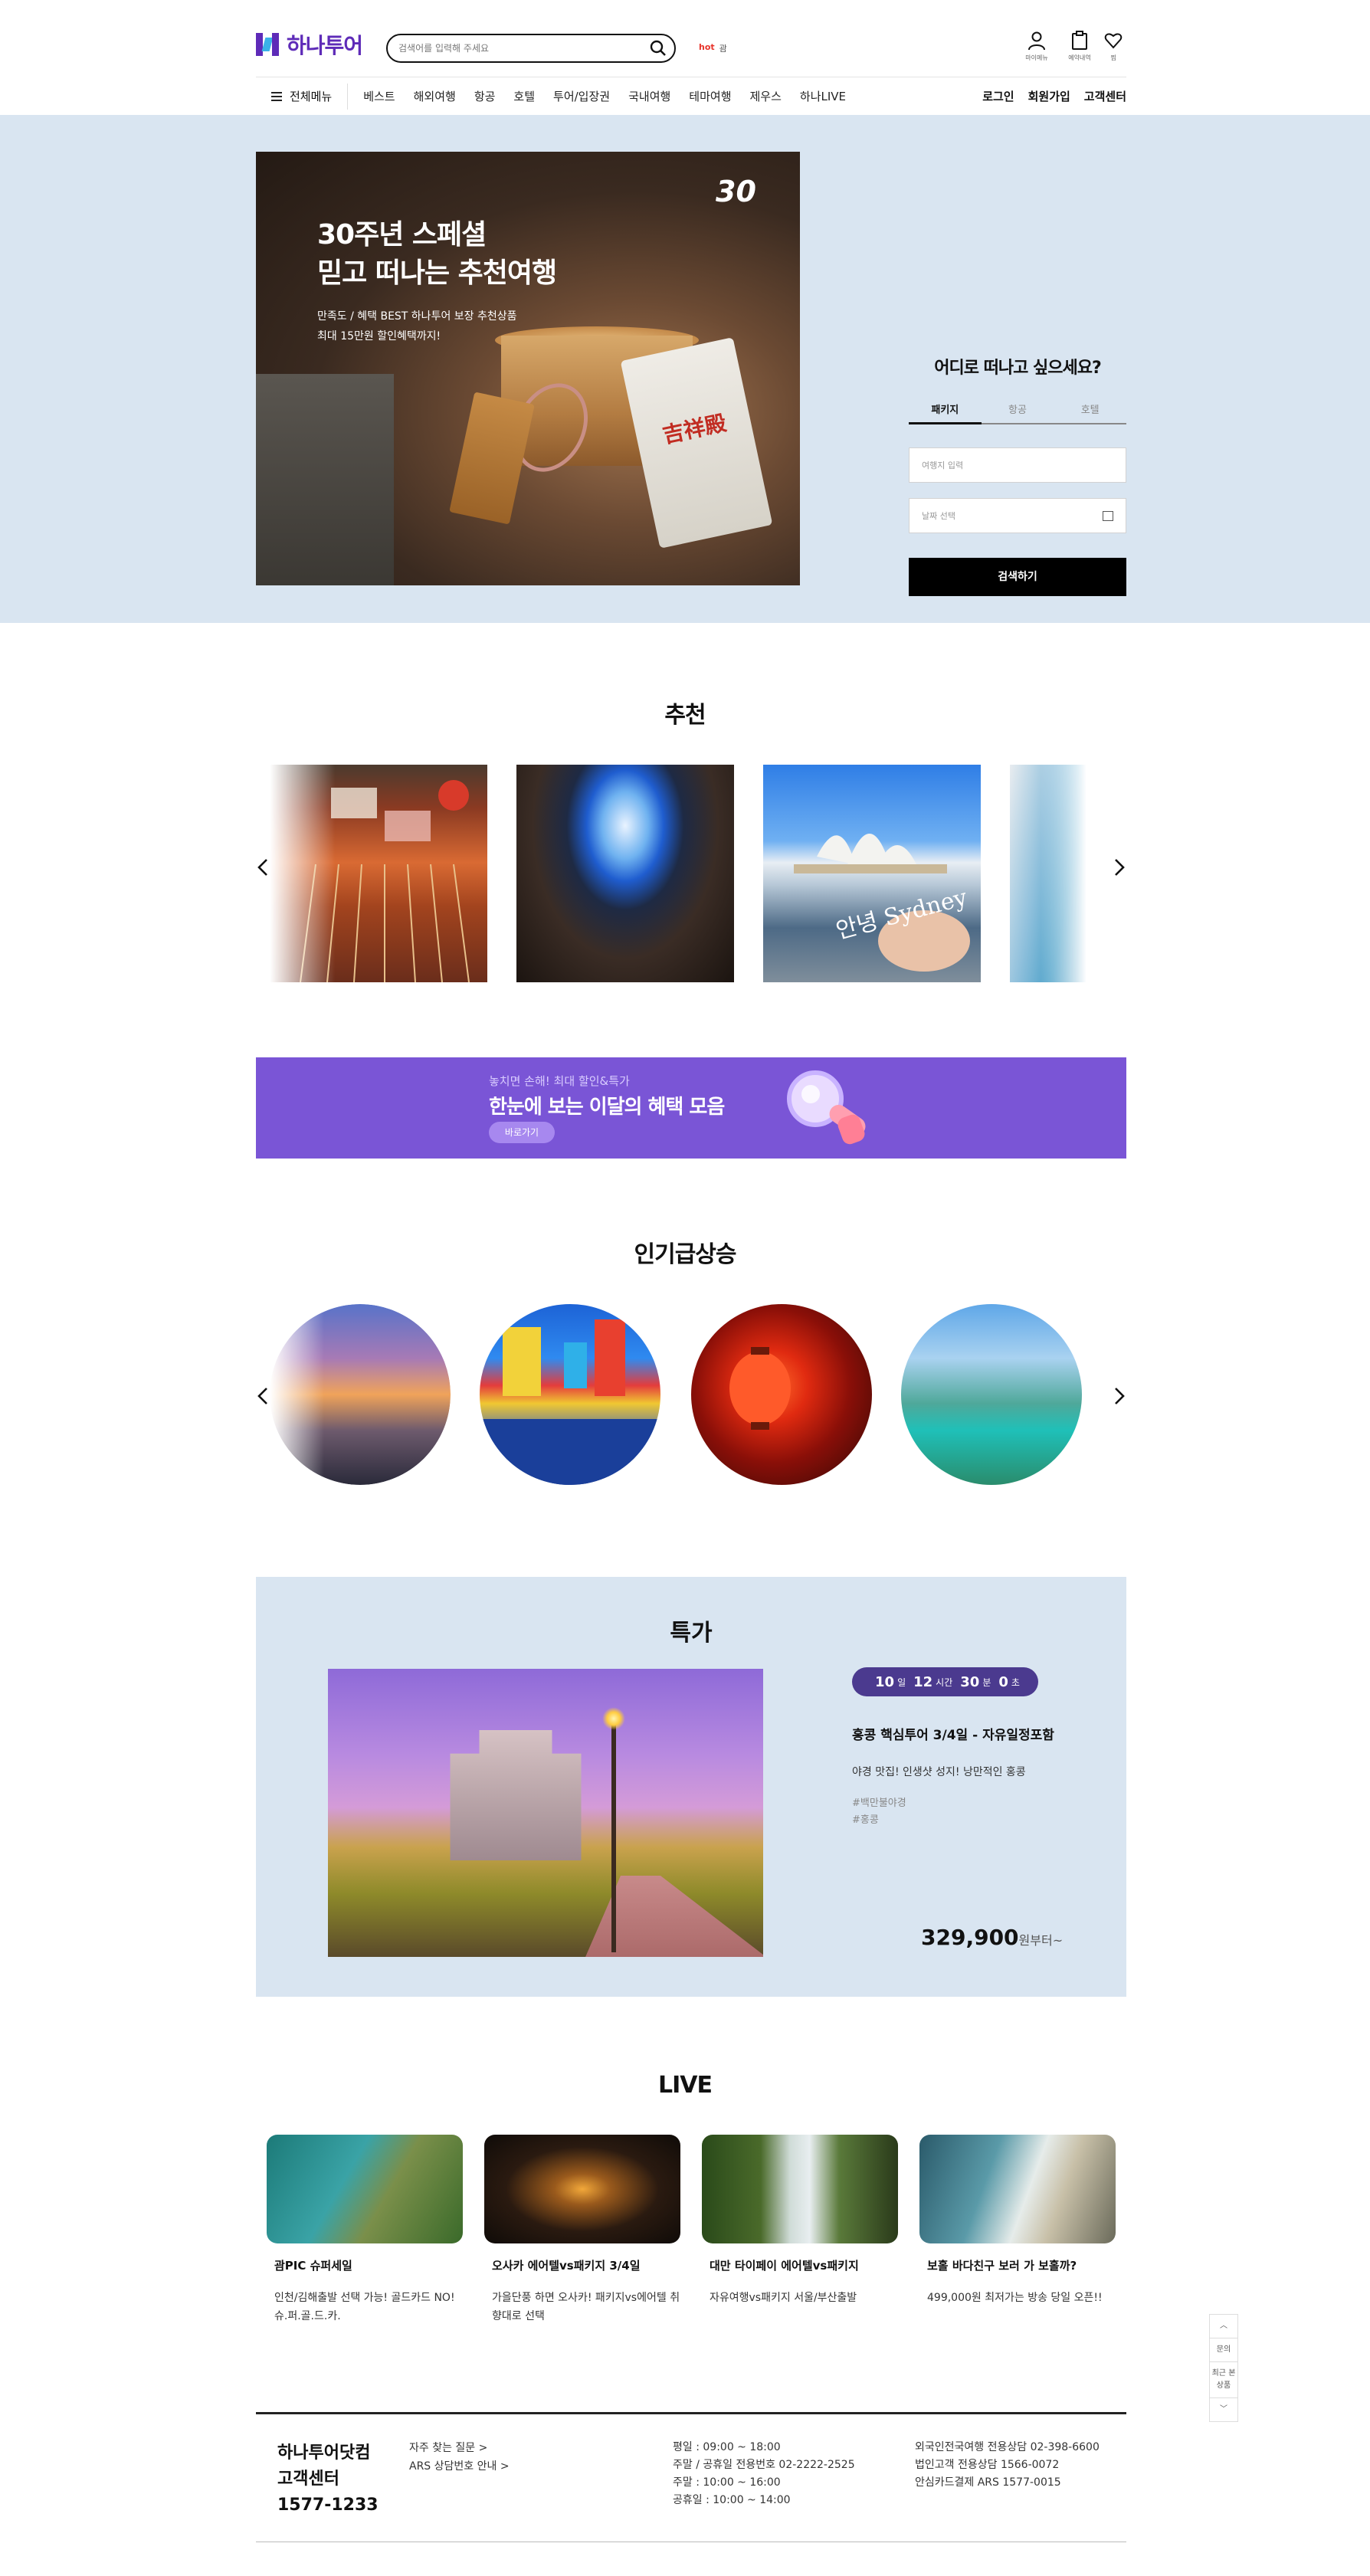 The width and height of the screenshot is (1370, 2576). I want to click on timer-hours-unit: 시간, so click(944, 1682).